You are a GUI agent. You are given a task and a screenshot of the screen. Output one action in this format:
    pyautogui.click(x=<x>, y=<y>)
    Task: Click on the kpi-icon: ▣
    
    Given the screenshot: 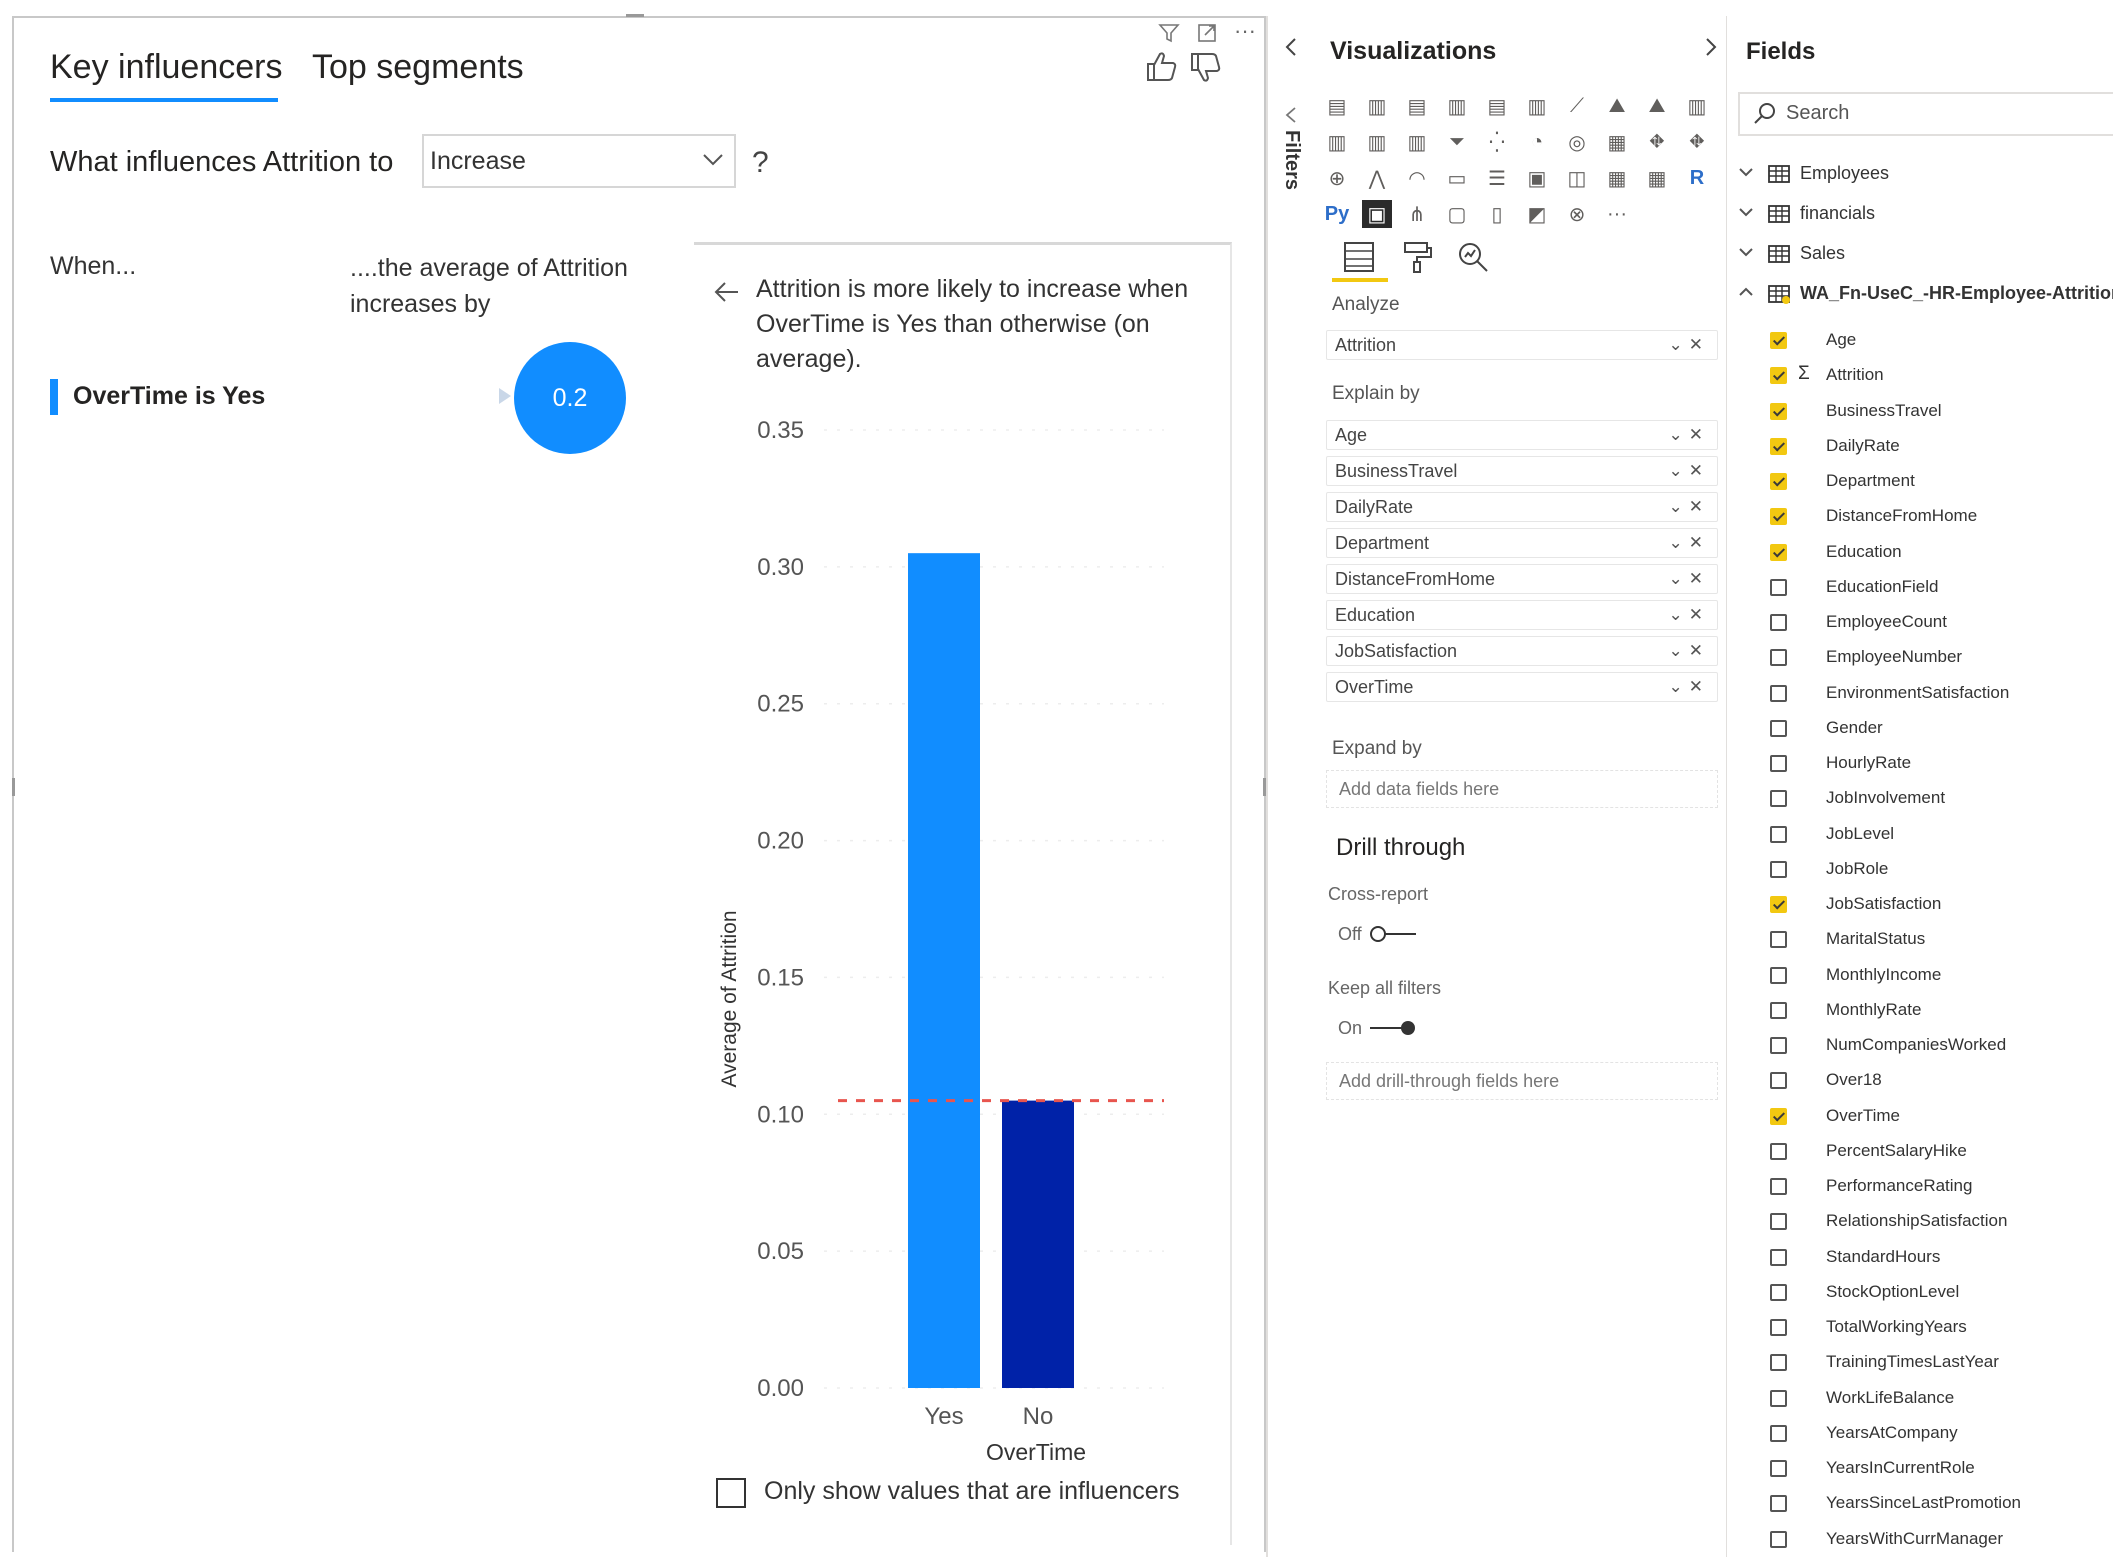 What is the action you would take?
    pyautogui.click(x=1537, y=178)
    